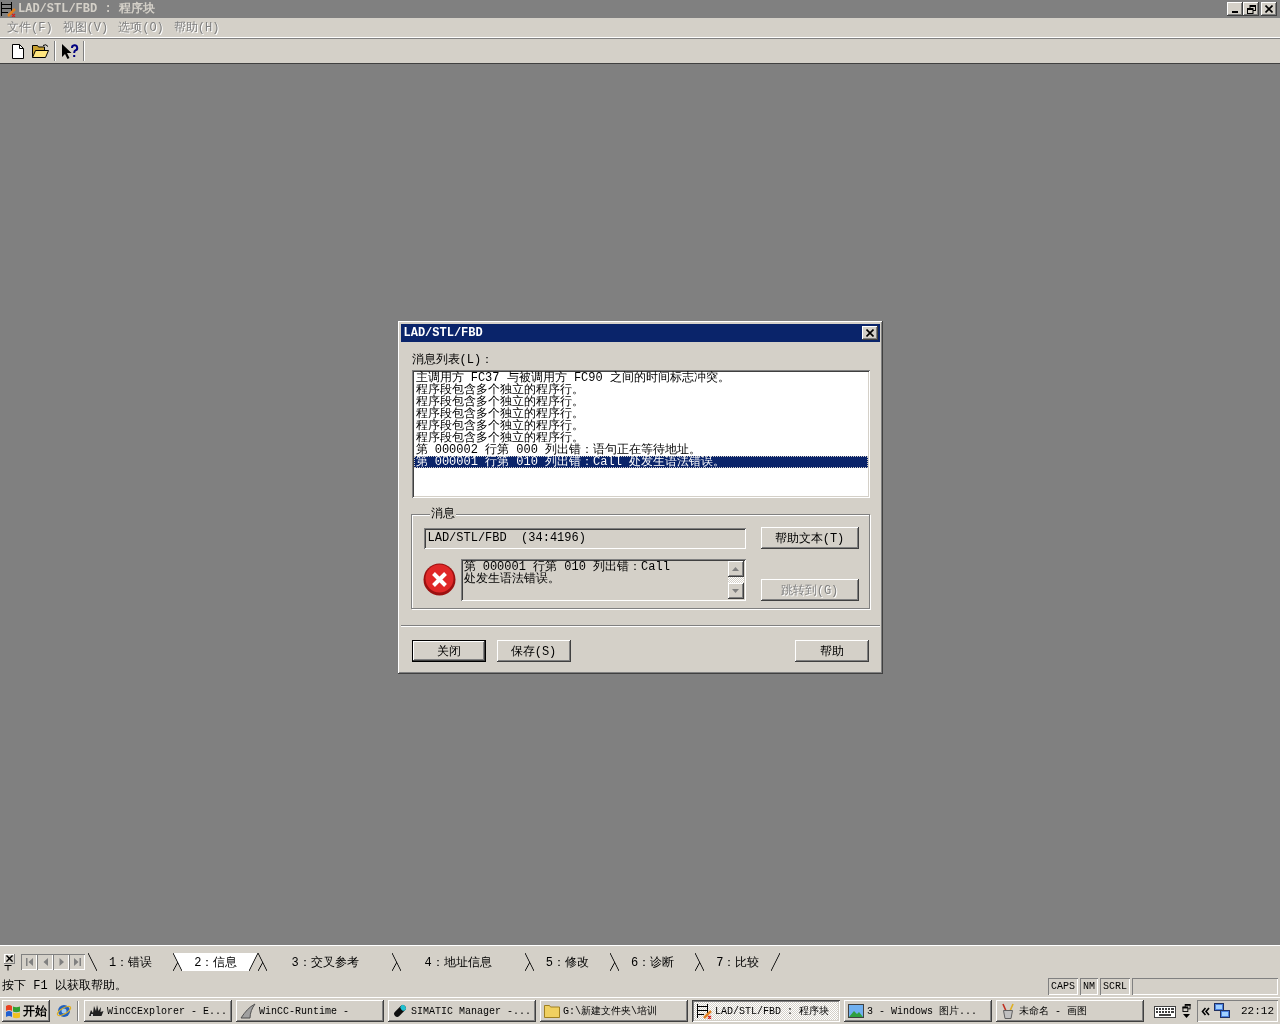 The width and height of the screenshot is (1280, 1024). I want to click on message-text: 第 000001 行第 010 列出错：Call 处发生语法错误。, so click(566, 574).